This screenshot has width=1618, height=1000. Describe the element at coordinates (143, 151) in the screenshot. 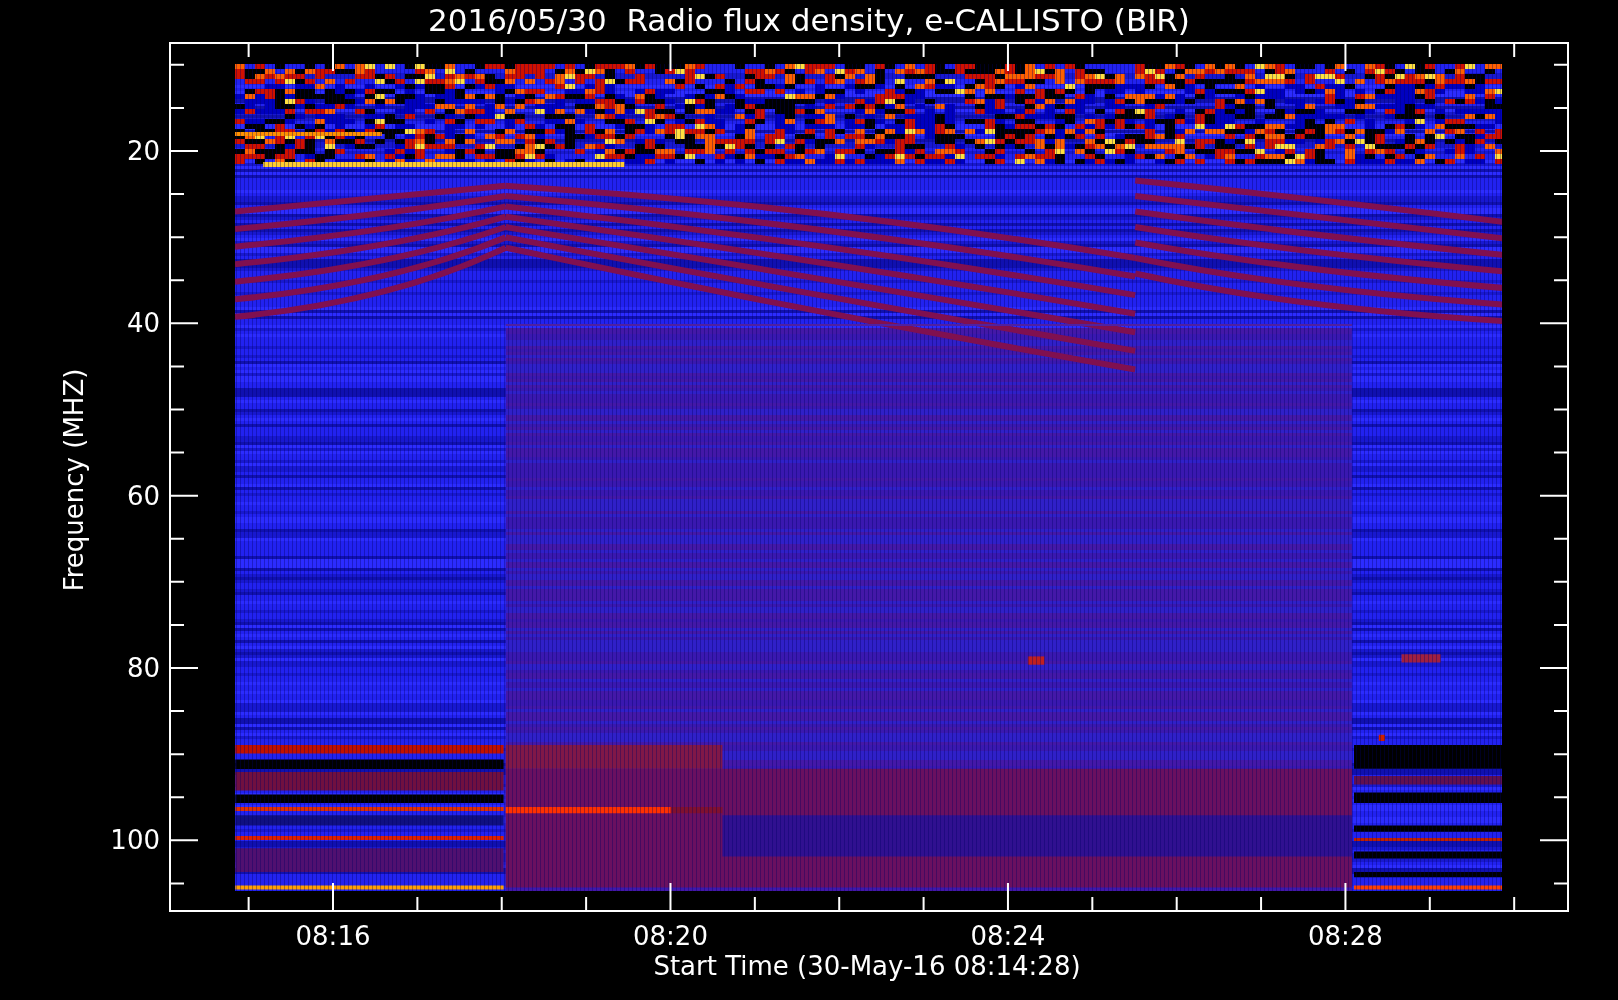

I see `y-tick-label: 20` at that location.